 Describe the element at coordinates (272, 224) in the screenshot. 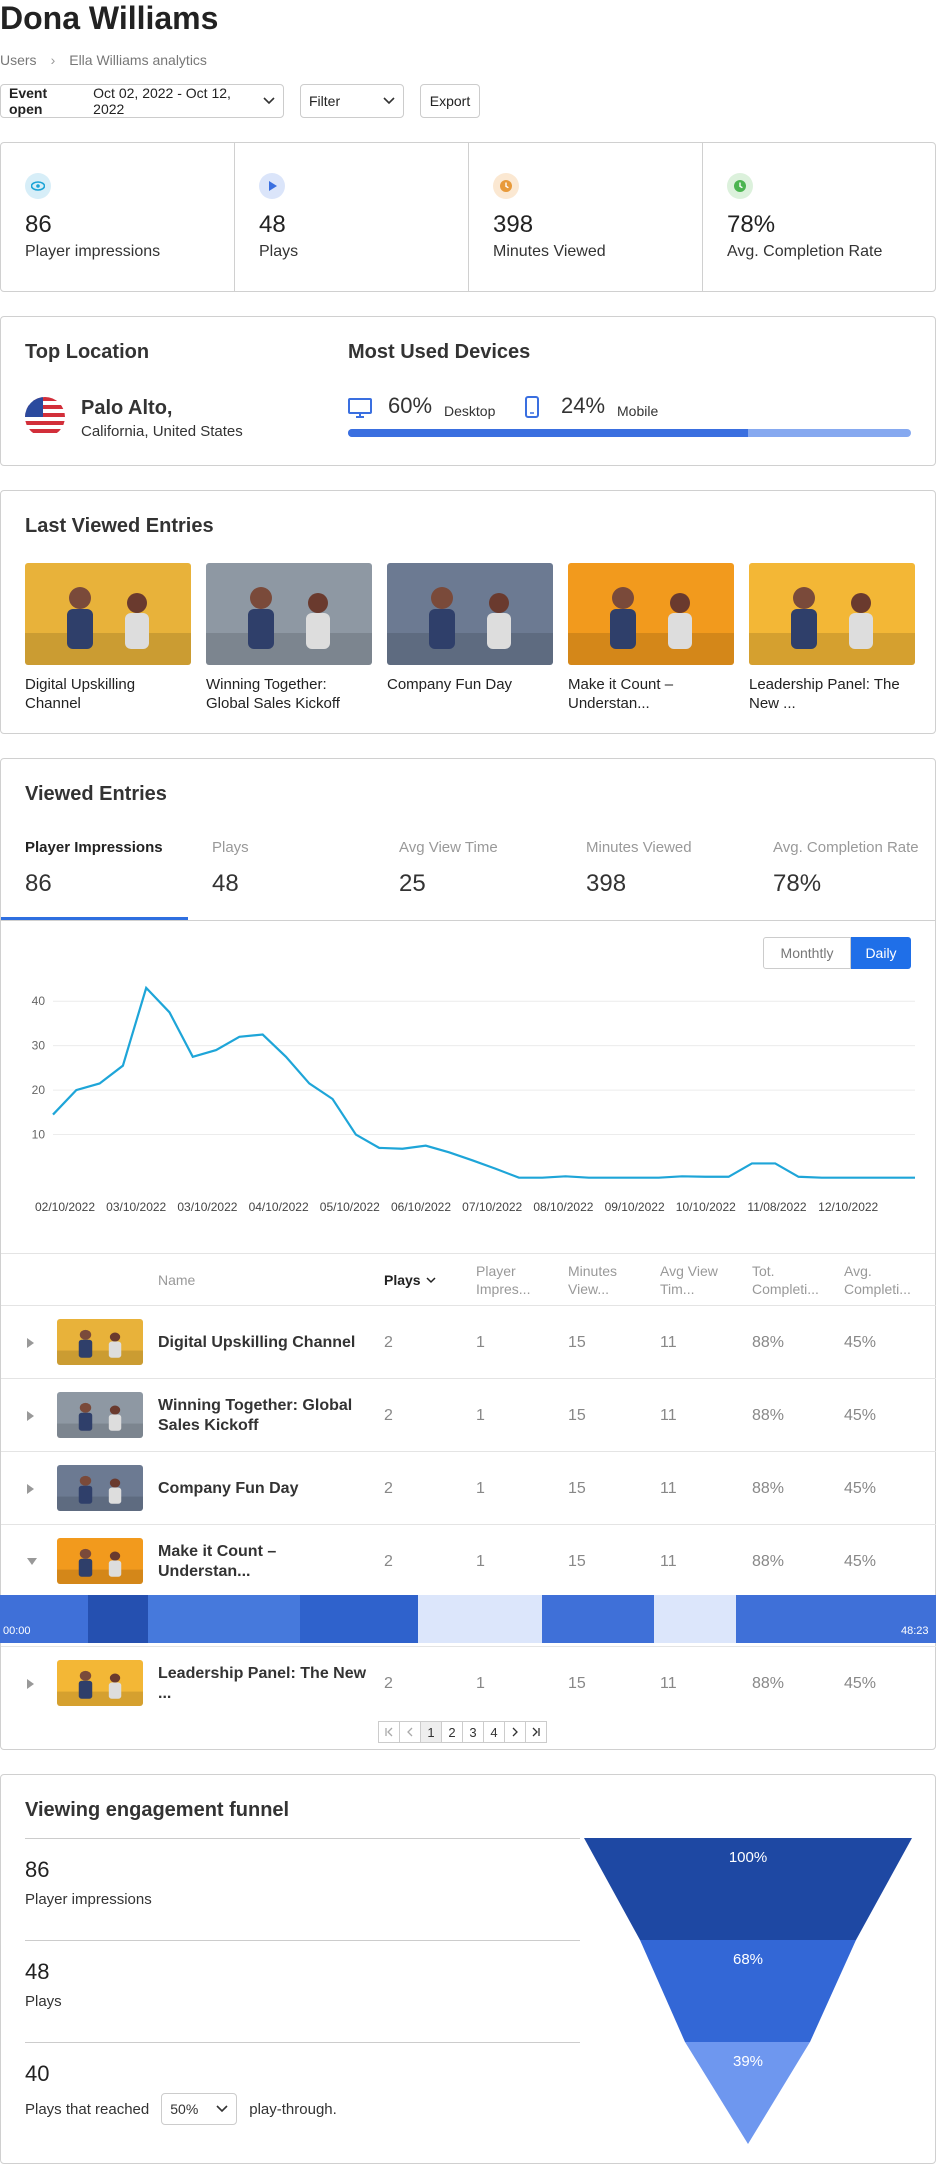

I see `kpi-value: 48` at that location.